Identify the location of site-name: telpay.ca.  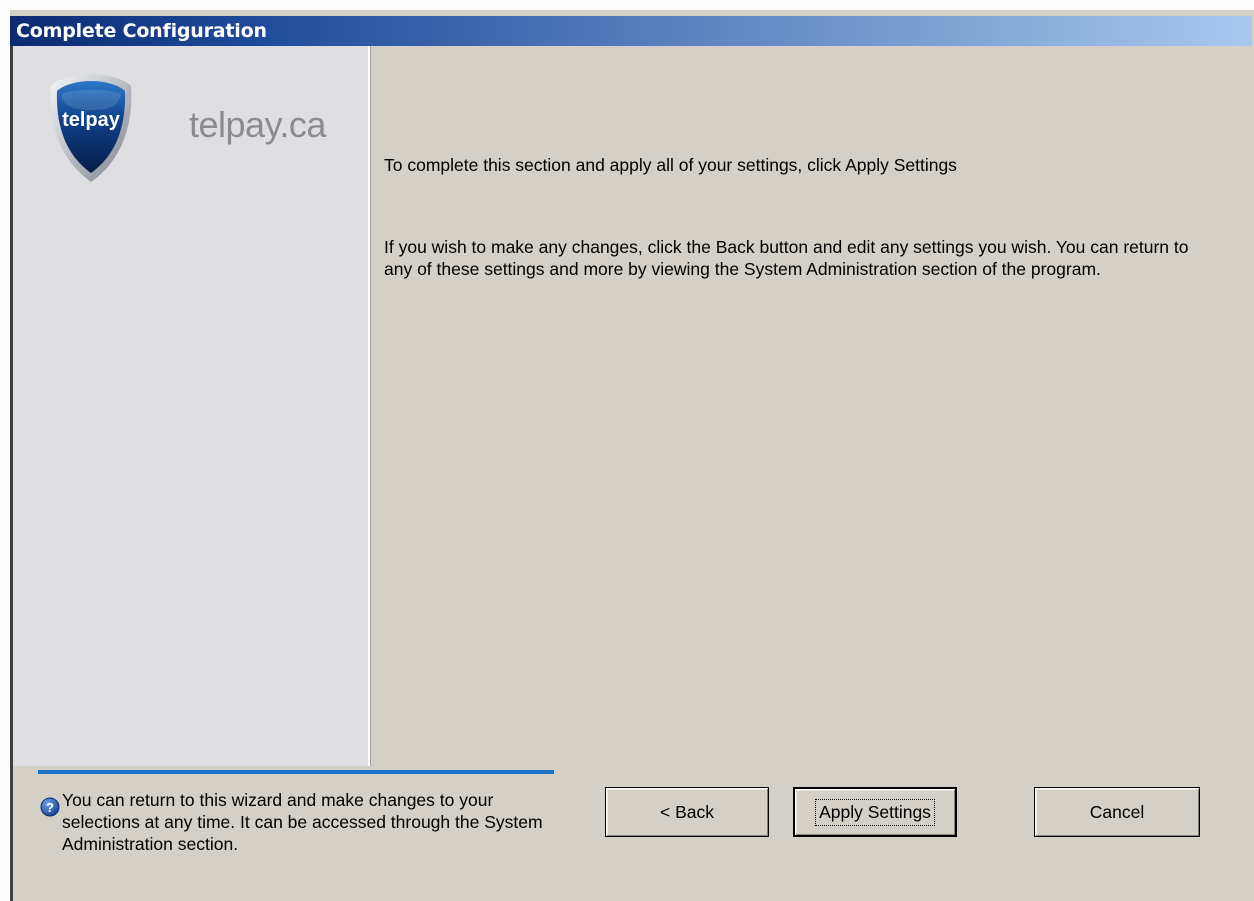
(257, 124).